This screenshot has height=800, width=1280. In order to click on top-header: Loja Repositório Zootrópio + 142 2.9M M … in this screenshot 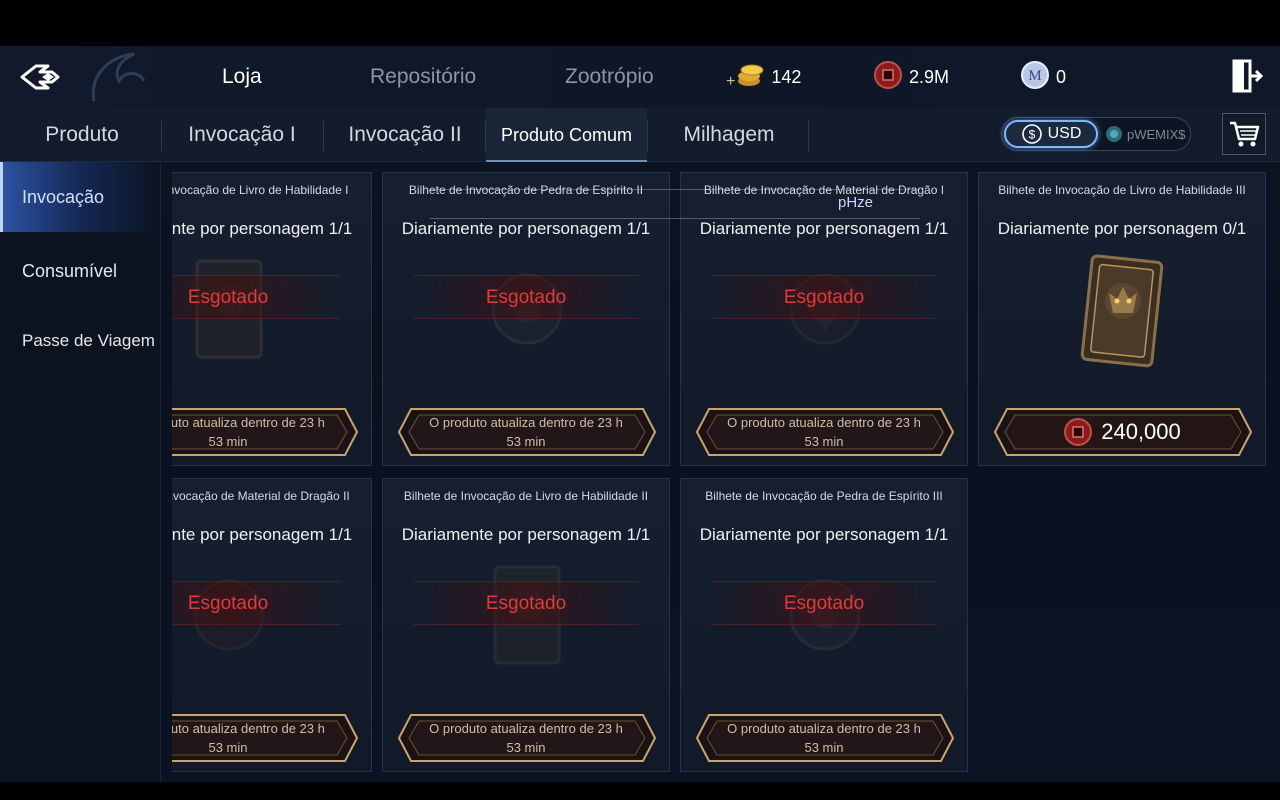, I will do `click(640, 77)`.